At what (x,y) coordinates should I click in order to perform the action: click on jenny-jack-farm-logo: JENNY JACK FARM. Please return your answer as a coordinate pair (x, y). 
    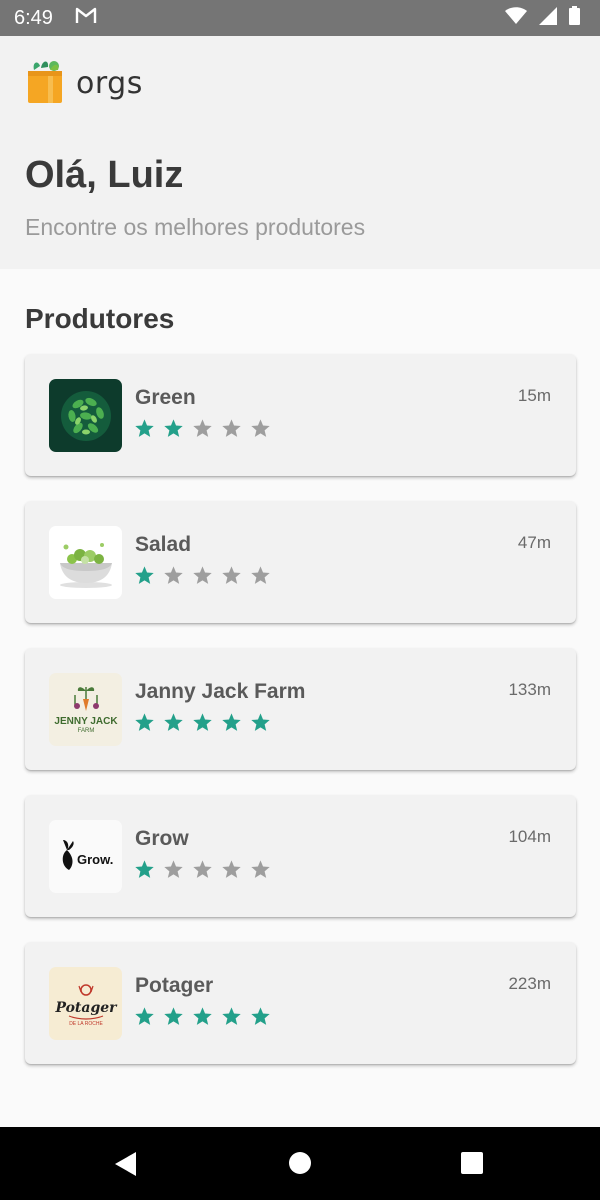
    Looking at the image, I should click on (85, 709).